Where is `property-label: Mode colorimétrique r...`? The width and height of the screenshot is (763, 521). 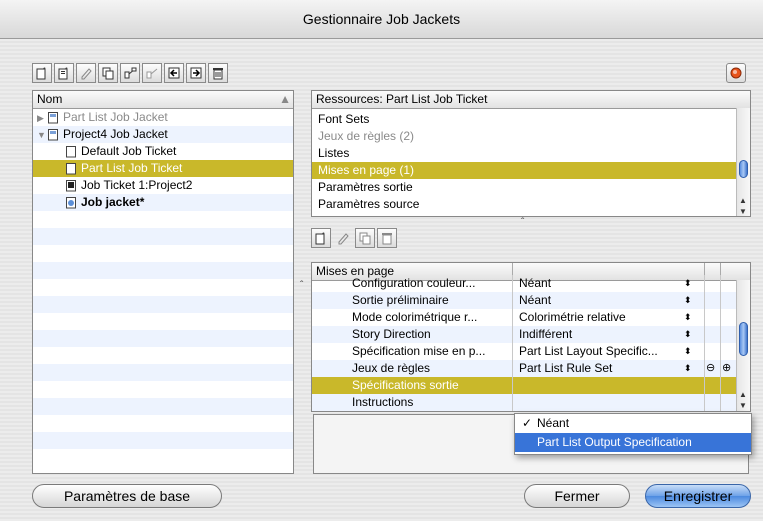 property-label: Mode colorimétrique r... is located at coordinates (415, 317).